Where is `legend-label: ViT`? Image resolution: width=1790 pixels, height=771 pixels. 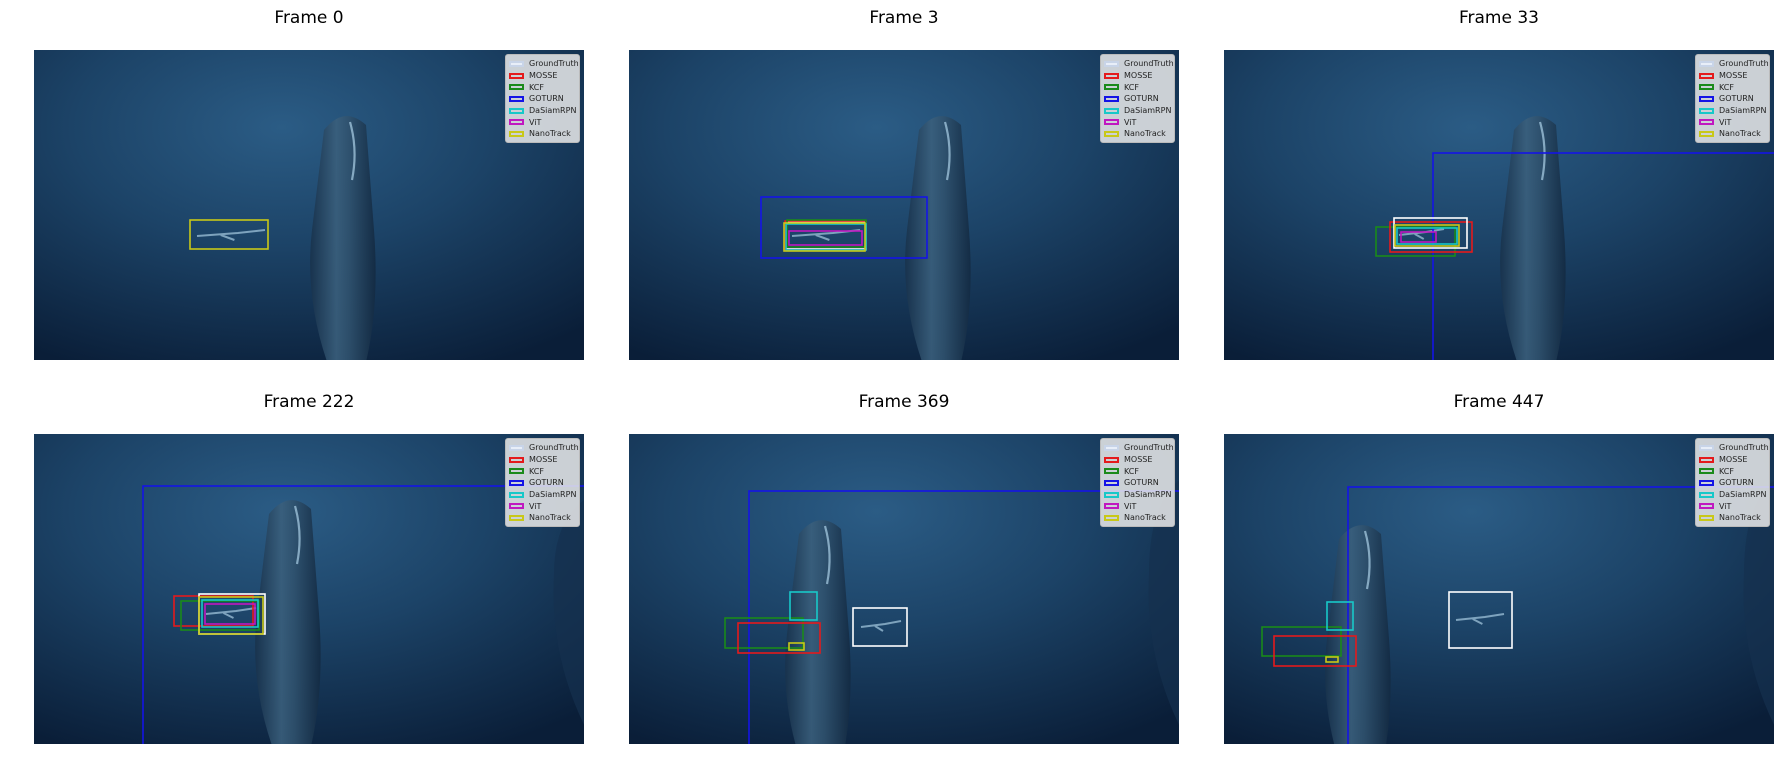 legend-label: ViT is located at coordinates (1725, 506).